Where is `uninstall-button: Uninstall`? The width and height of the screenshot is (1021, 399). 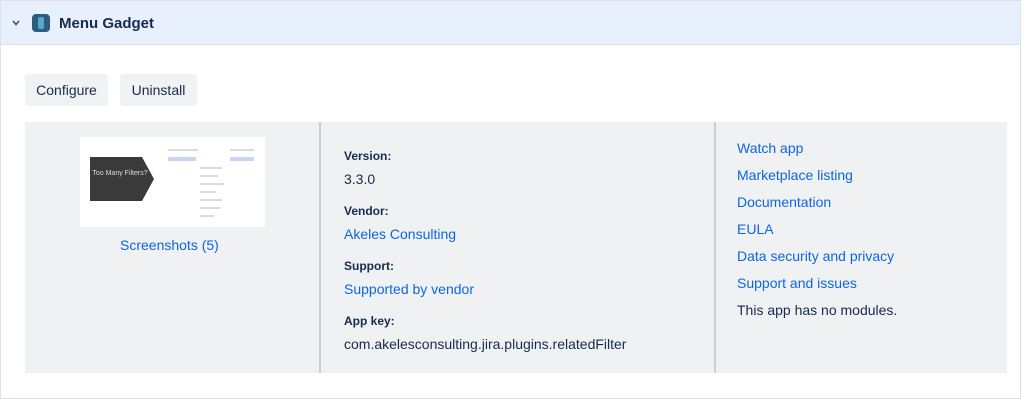 uninstall-button: Uninstall is located at coordinates (158, 90).